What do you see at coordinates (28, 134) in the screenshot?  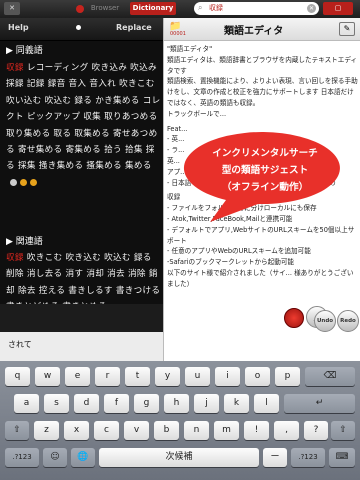 I see `word-item: 取り集める` at bounding box center [28, 134].